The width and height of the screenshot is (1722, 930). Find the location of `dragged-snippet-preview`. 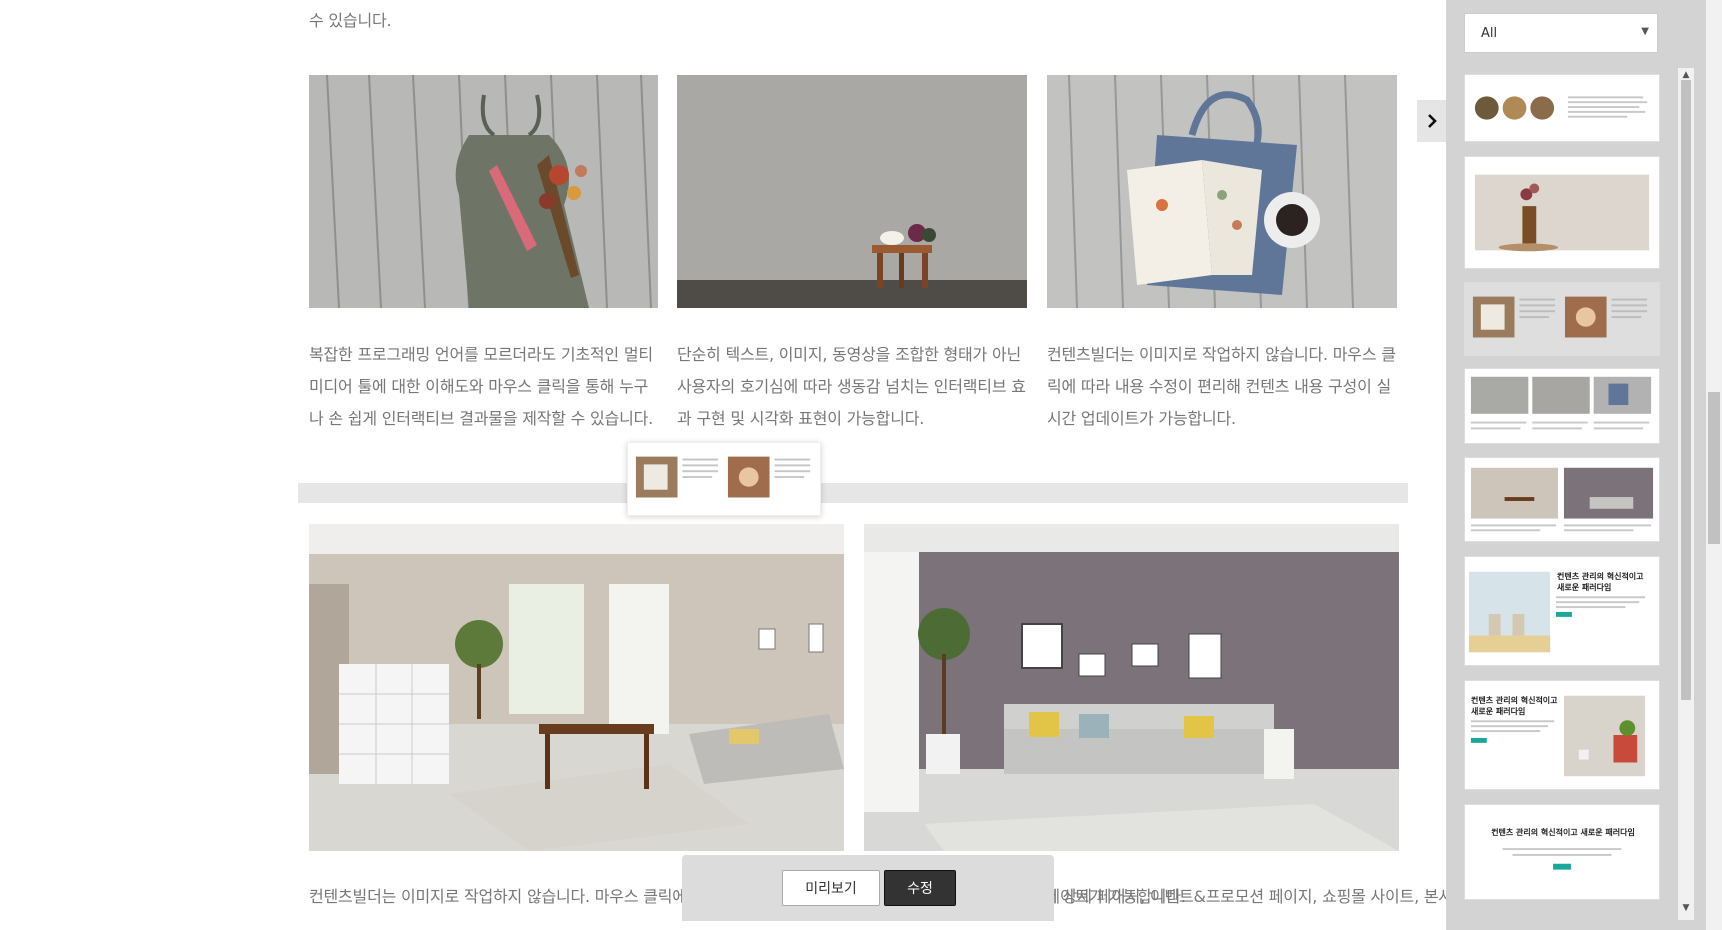

dragged-snippet-preview is located at coordinates (724, 479).